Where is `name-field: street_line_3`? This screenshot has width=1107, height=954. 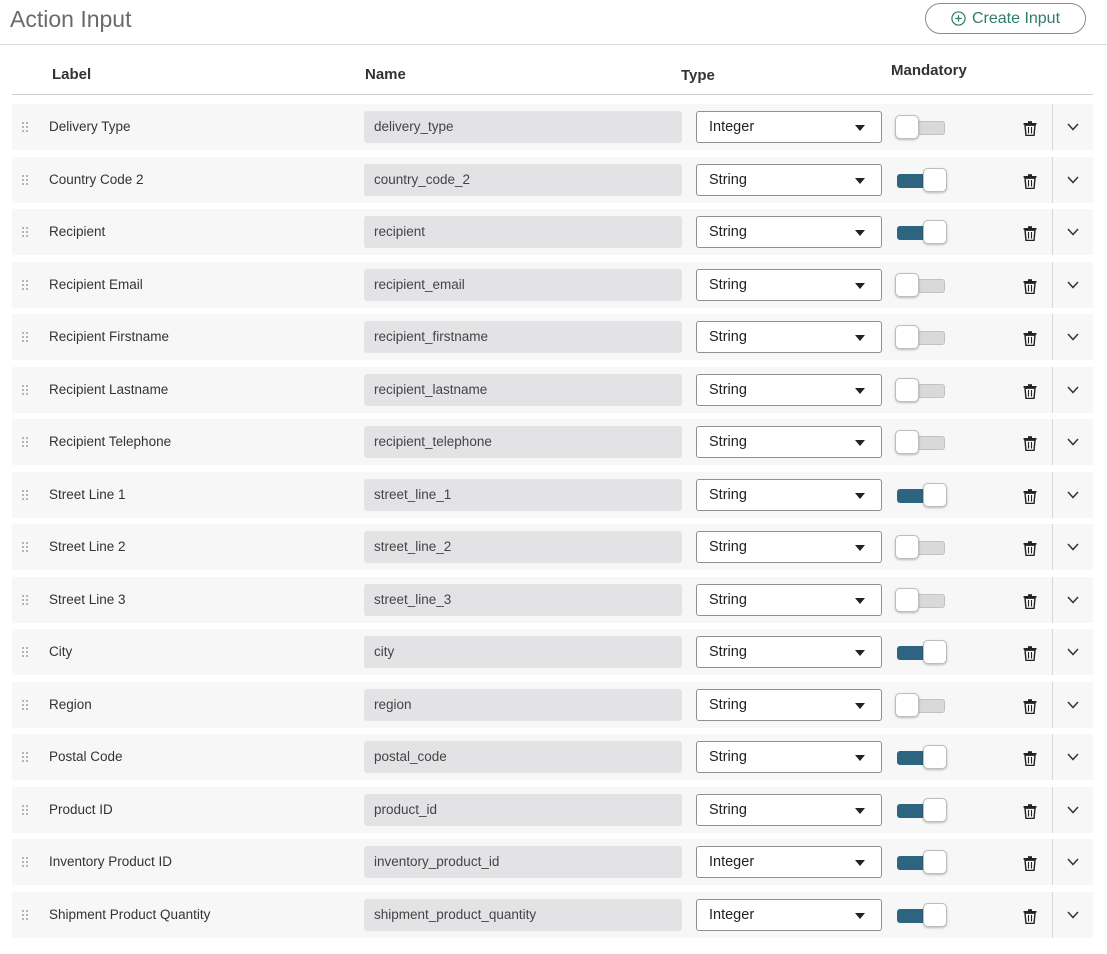
name-field: street_line_3 is located at coordinates (523, 600).